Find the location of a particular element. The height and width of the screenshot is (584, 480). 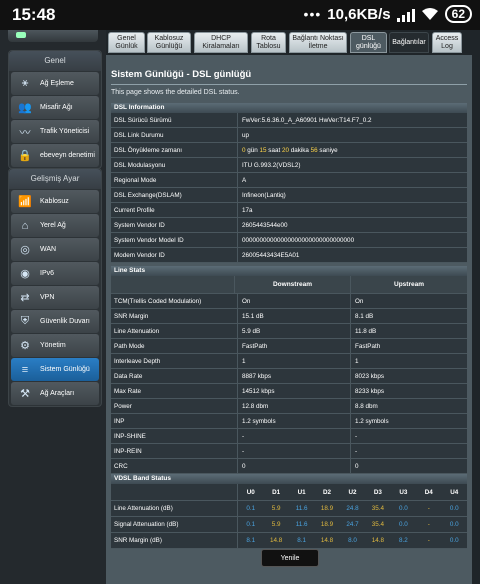

row-value: 17a is located at coordinates (247, 210).